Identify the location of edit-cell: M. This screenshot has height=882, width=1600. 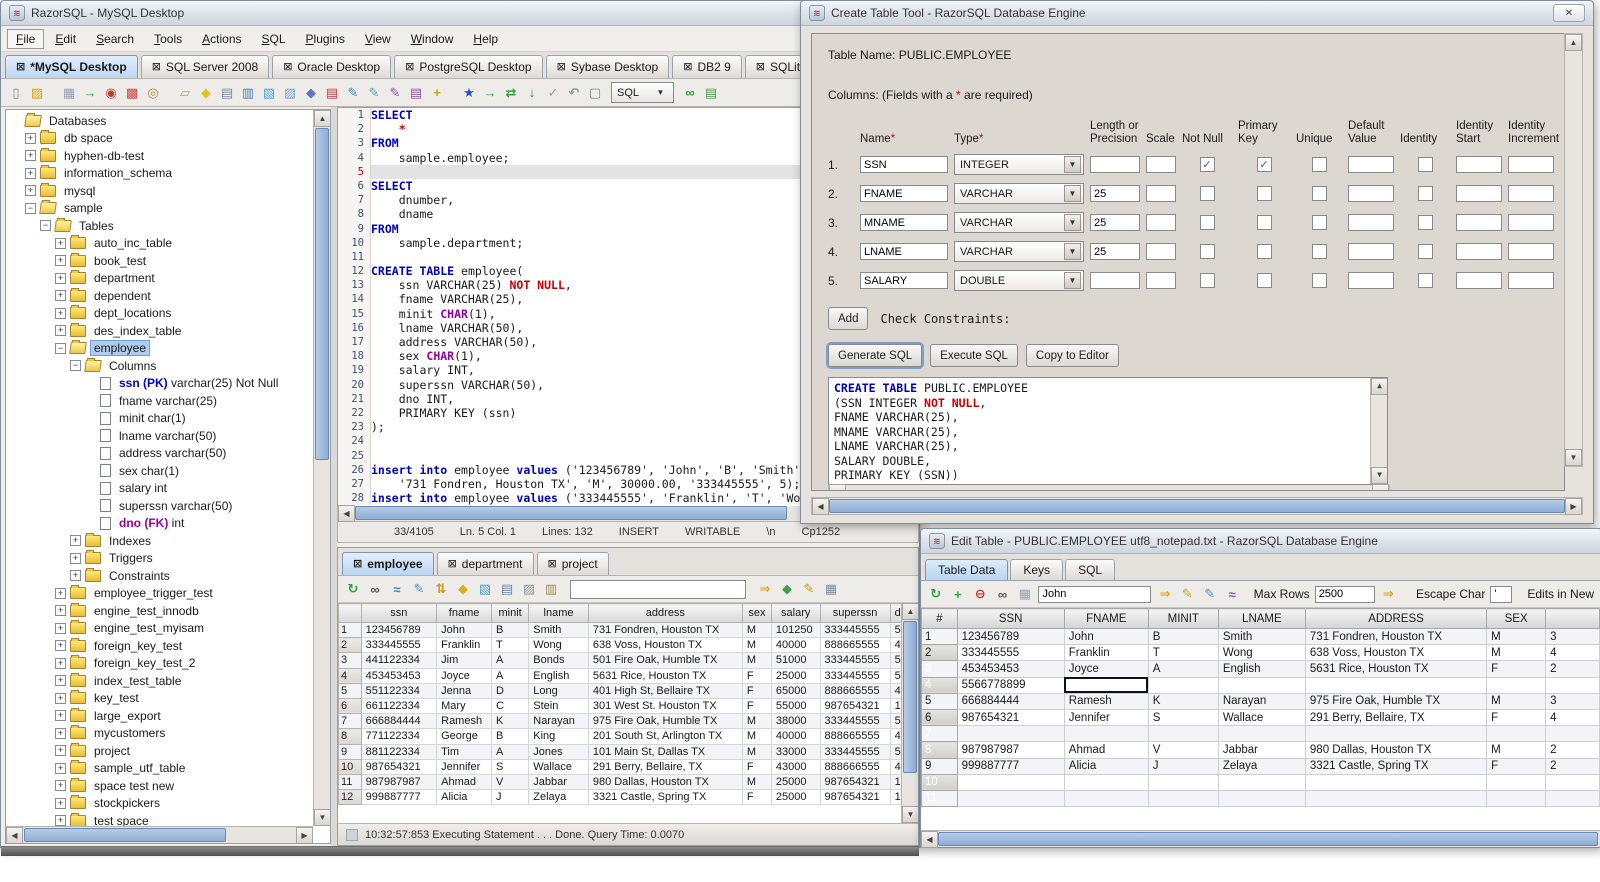
(1516, 701).